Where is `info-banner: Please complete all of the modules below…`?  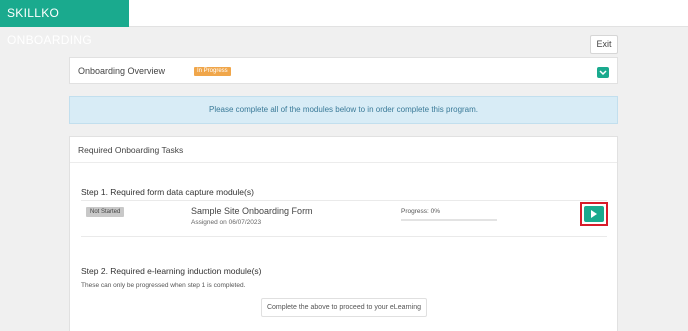 info-banner: Please complete all of the modules below… is located at coordinates (343, 110).